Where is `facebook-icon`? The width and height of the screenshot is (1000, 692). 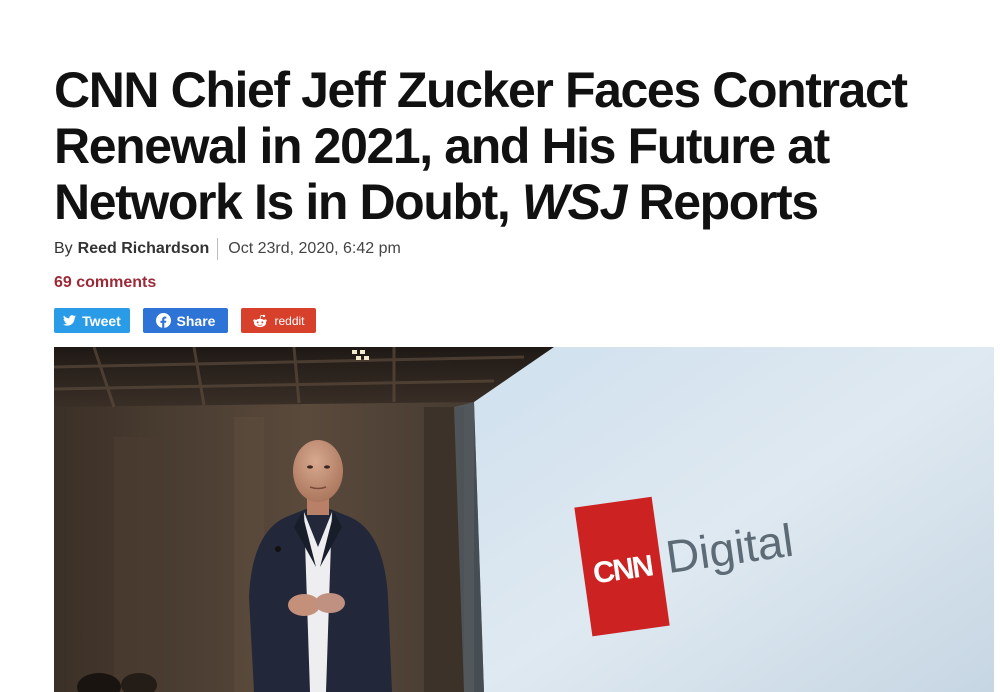 facebook-icon is located at coordinates (163, 320).